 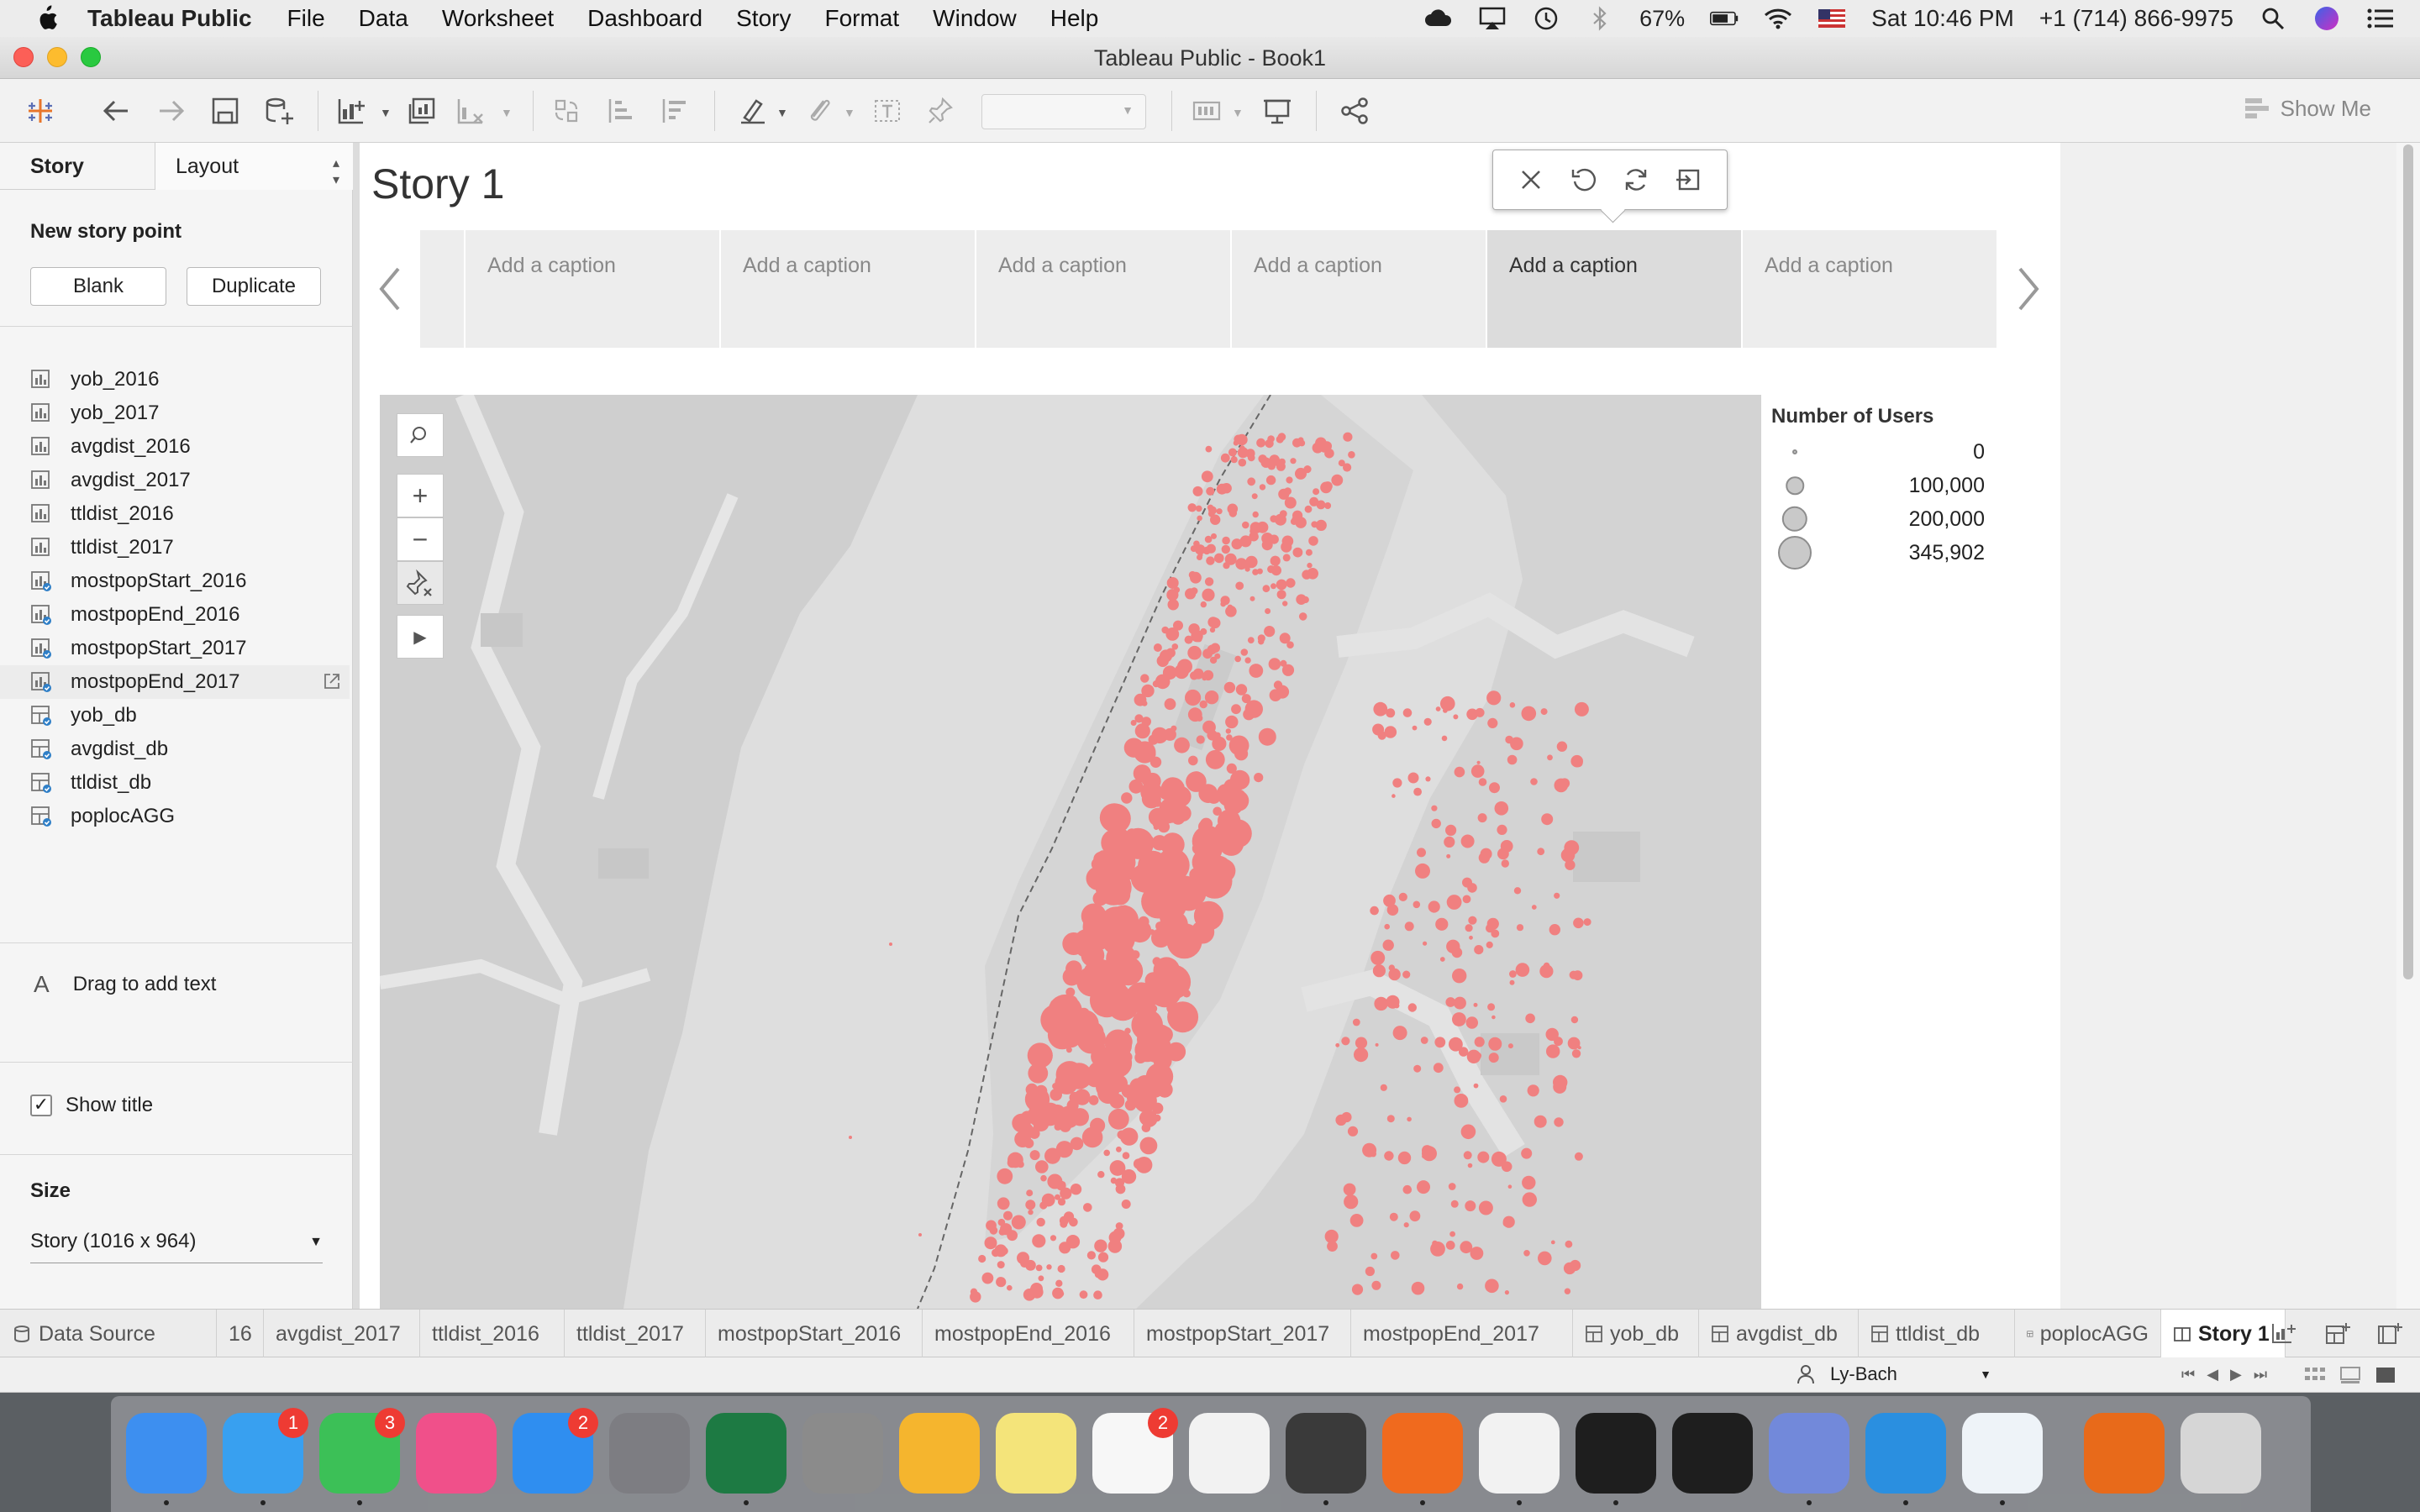 What do you see at coordinates (342, 1334) in the screenshot?
I see `tab-avgdist-2017: avgdist_2017` at bounding box center [342, 1334].